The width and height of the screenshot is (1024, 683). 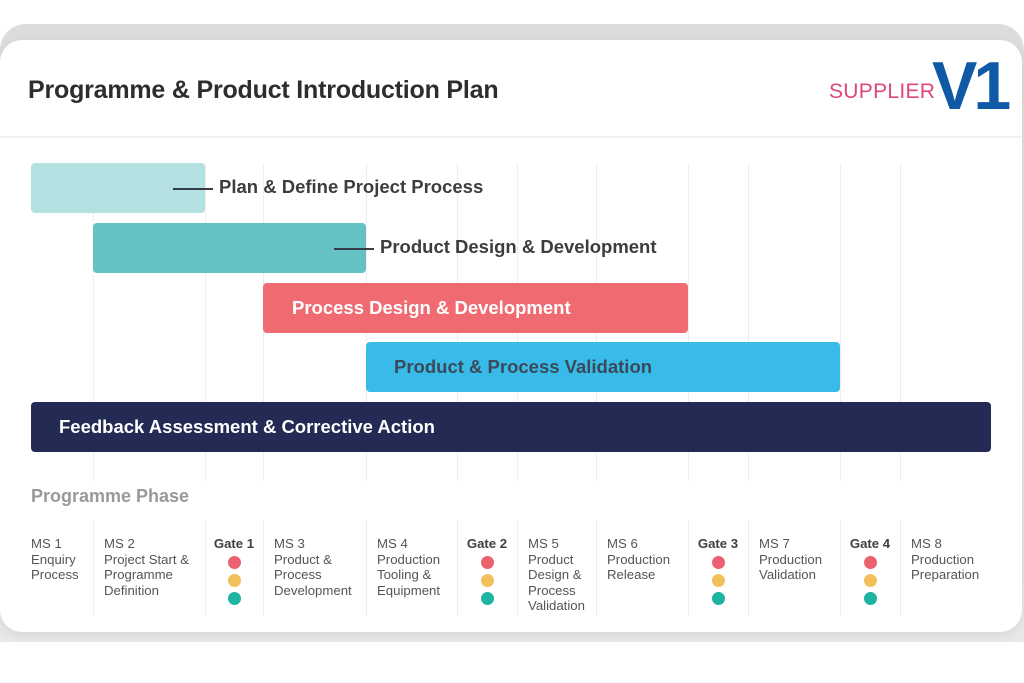 I want to click on milestone-desc-line: Product, so click(x=551, y=559).